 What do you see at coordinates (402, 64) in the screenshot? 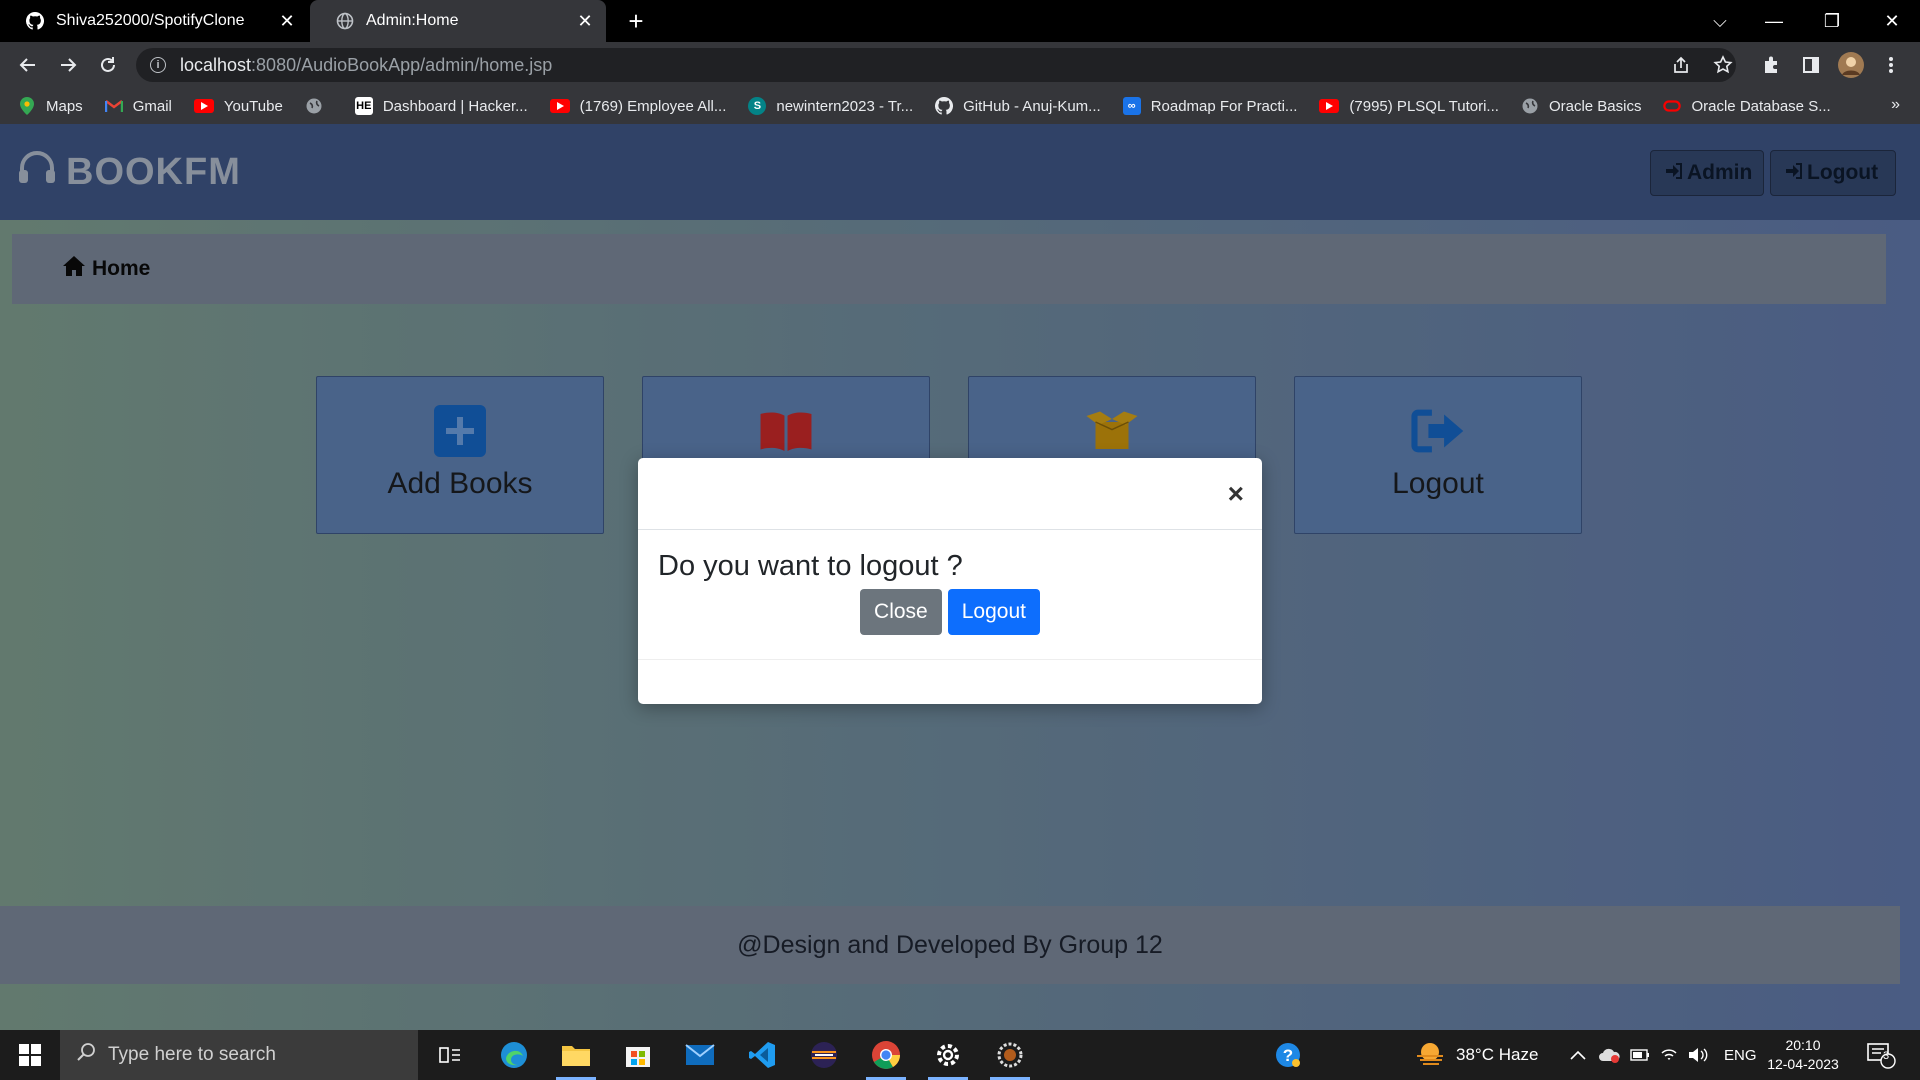
I see `url-path: :8080/AudioBookApp/admin/home.jsp` at bounding box center [402, 64].